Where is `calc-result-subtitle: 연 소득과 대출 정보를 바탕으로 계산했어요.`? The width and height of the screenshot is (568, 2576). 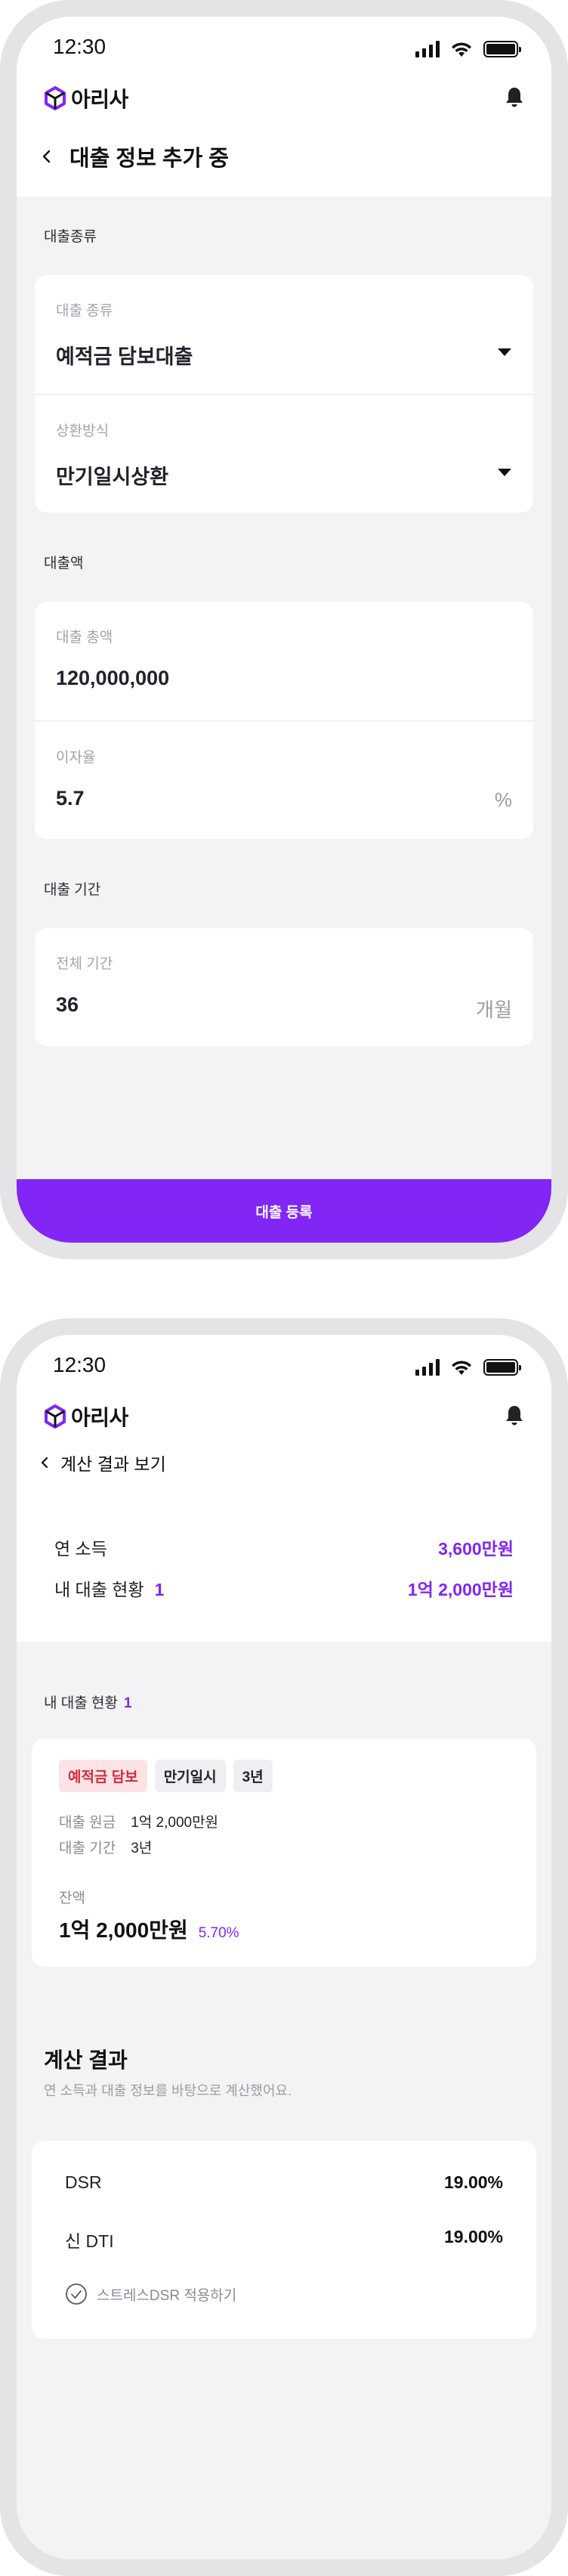
calc-result-subtitle: 연 소득과 대출 정보를 바탕으로 계산했어요. is located at coordinates (168, 2090).